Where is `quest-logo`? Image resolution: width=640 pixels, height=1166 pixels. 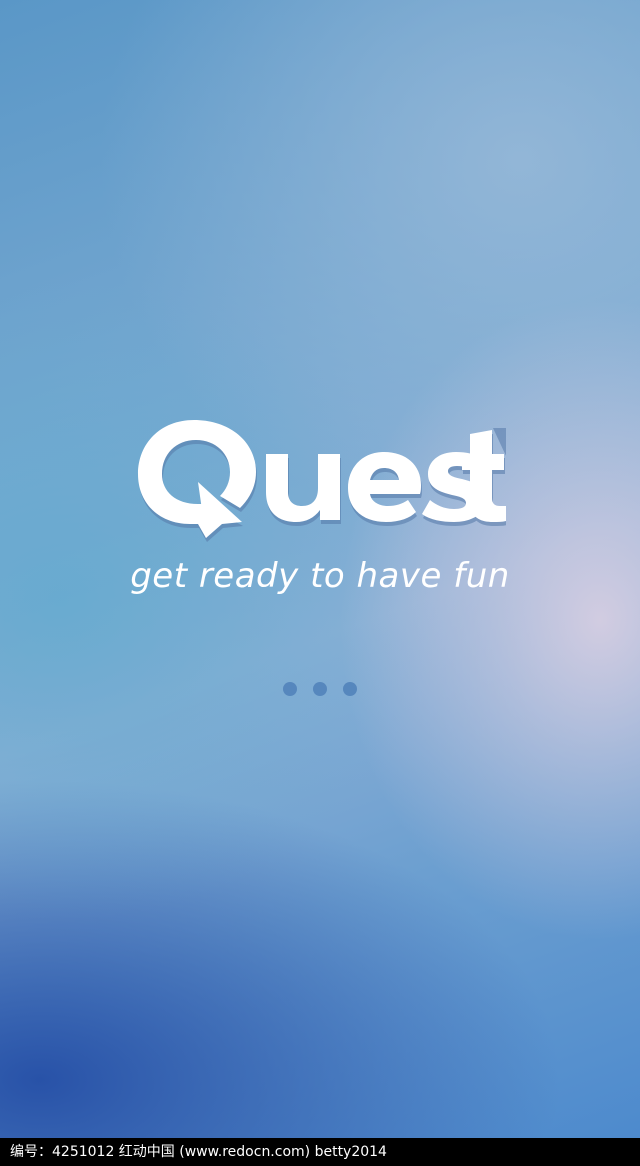
quest-logo is located at coordinates (322, 481).